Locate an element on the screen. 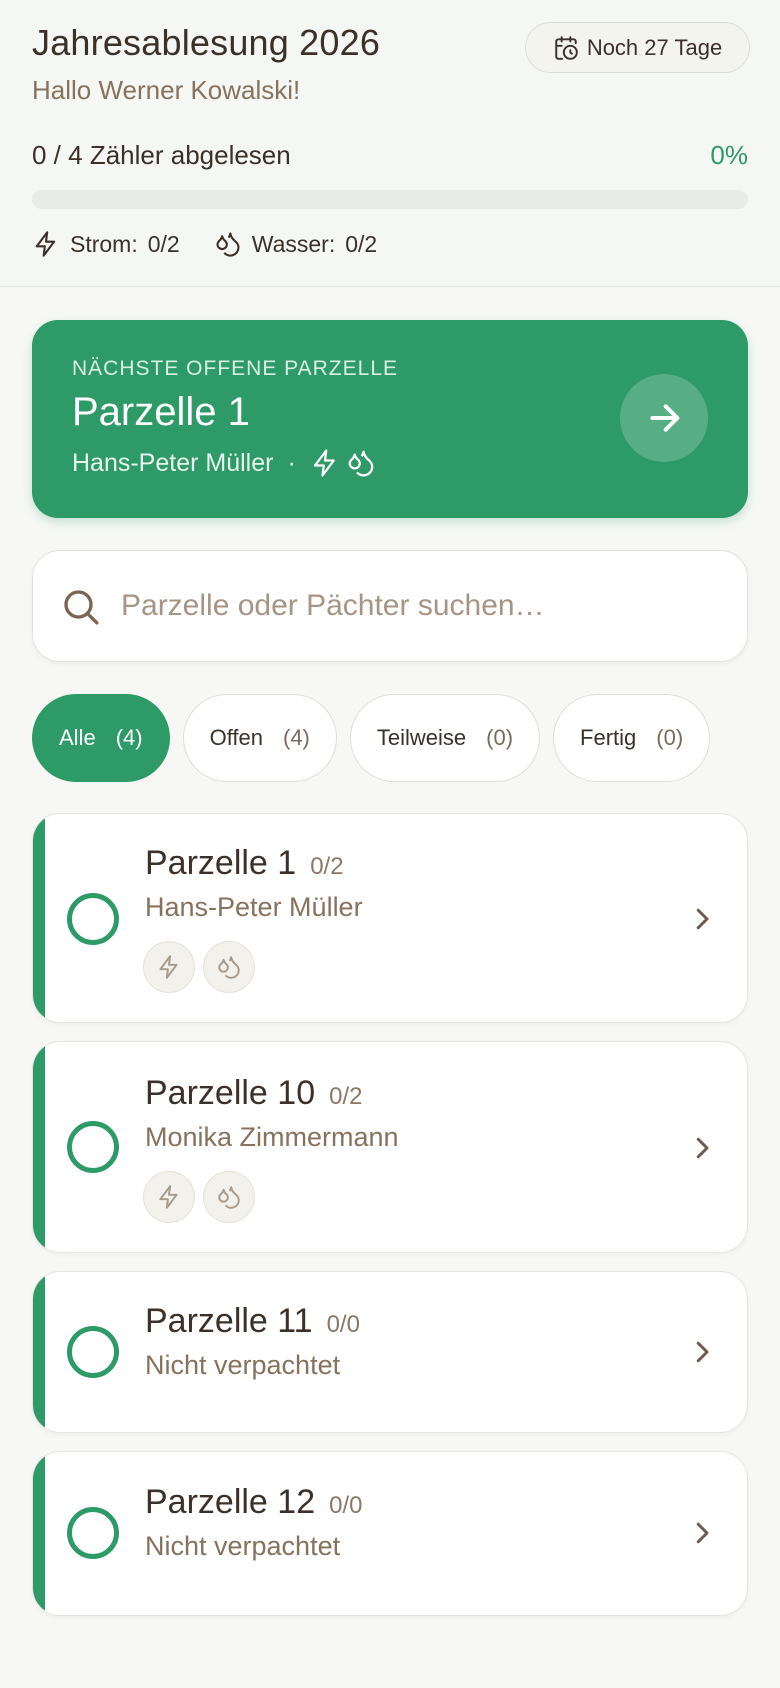 This screenshot has height=1688, width=780. stat-wasser-label: Wasser: is located at coordinates (293, 243).